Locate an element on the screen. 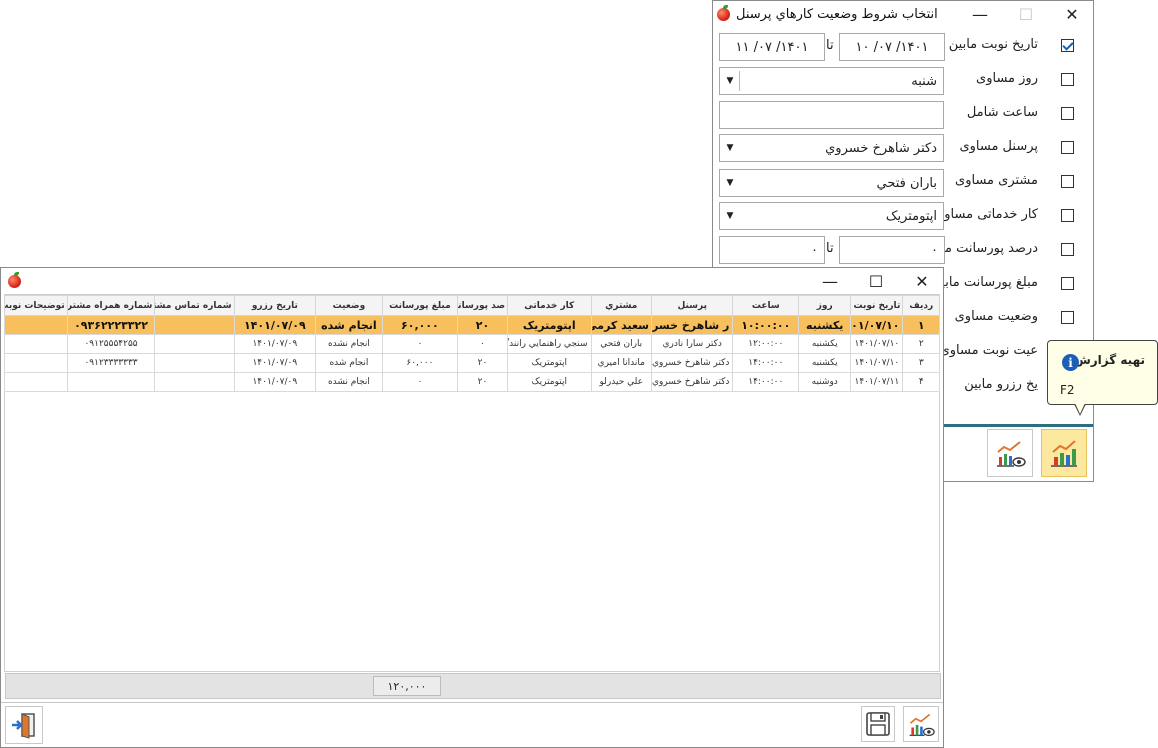 Image resolution: width=1158 pixels, height=748 pixels. column-header: وضعيت is located at coordinates (349, 305).